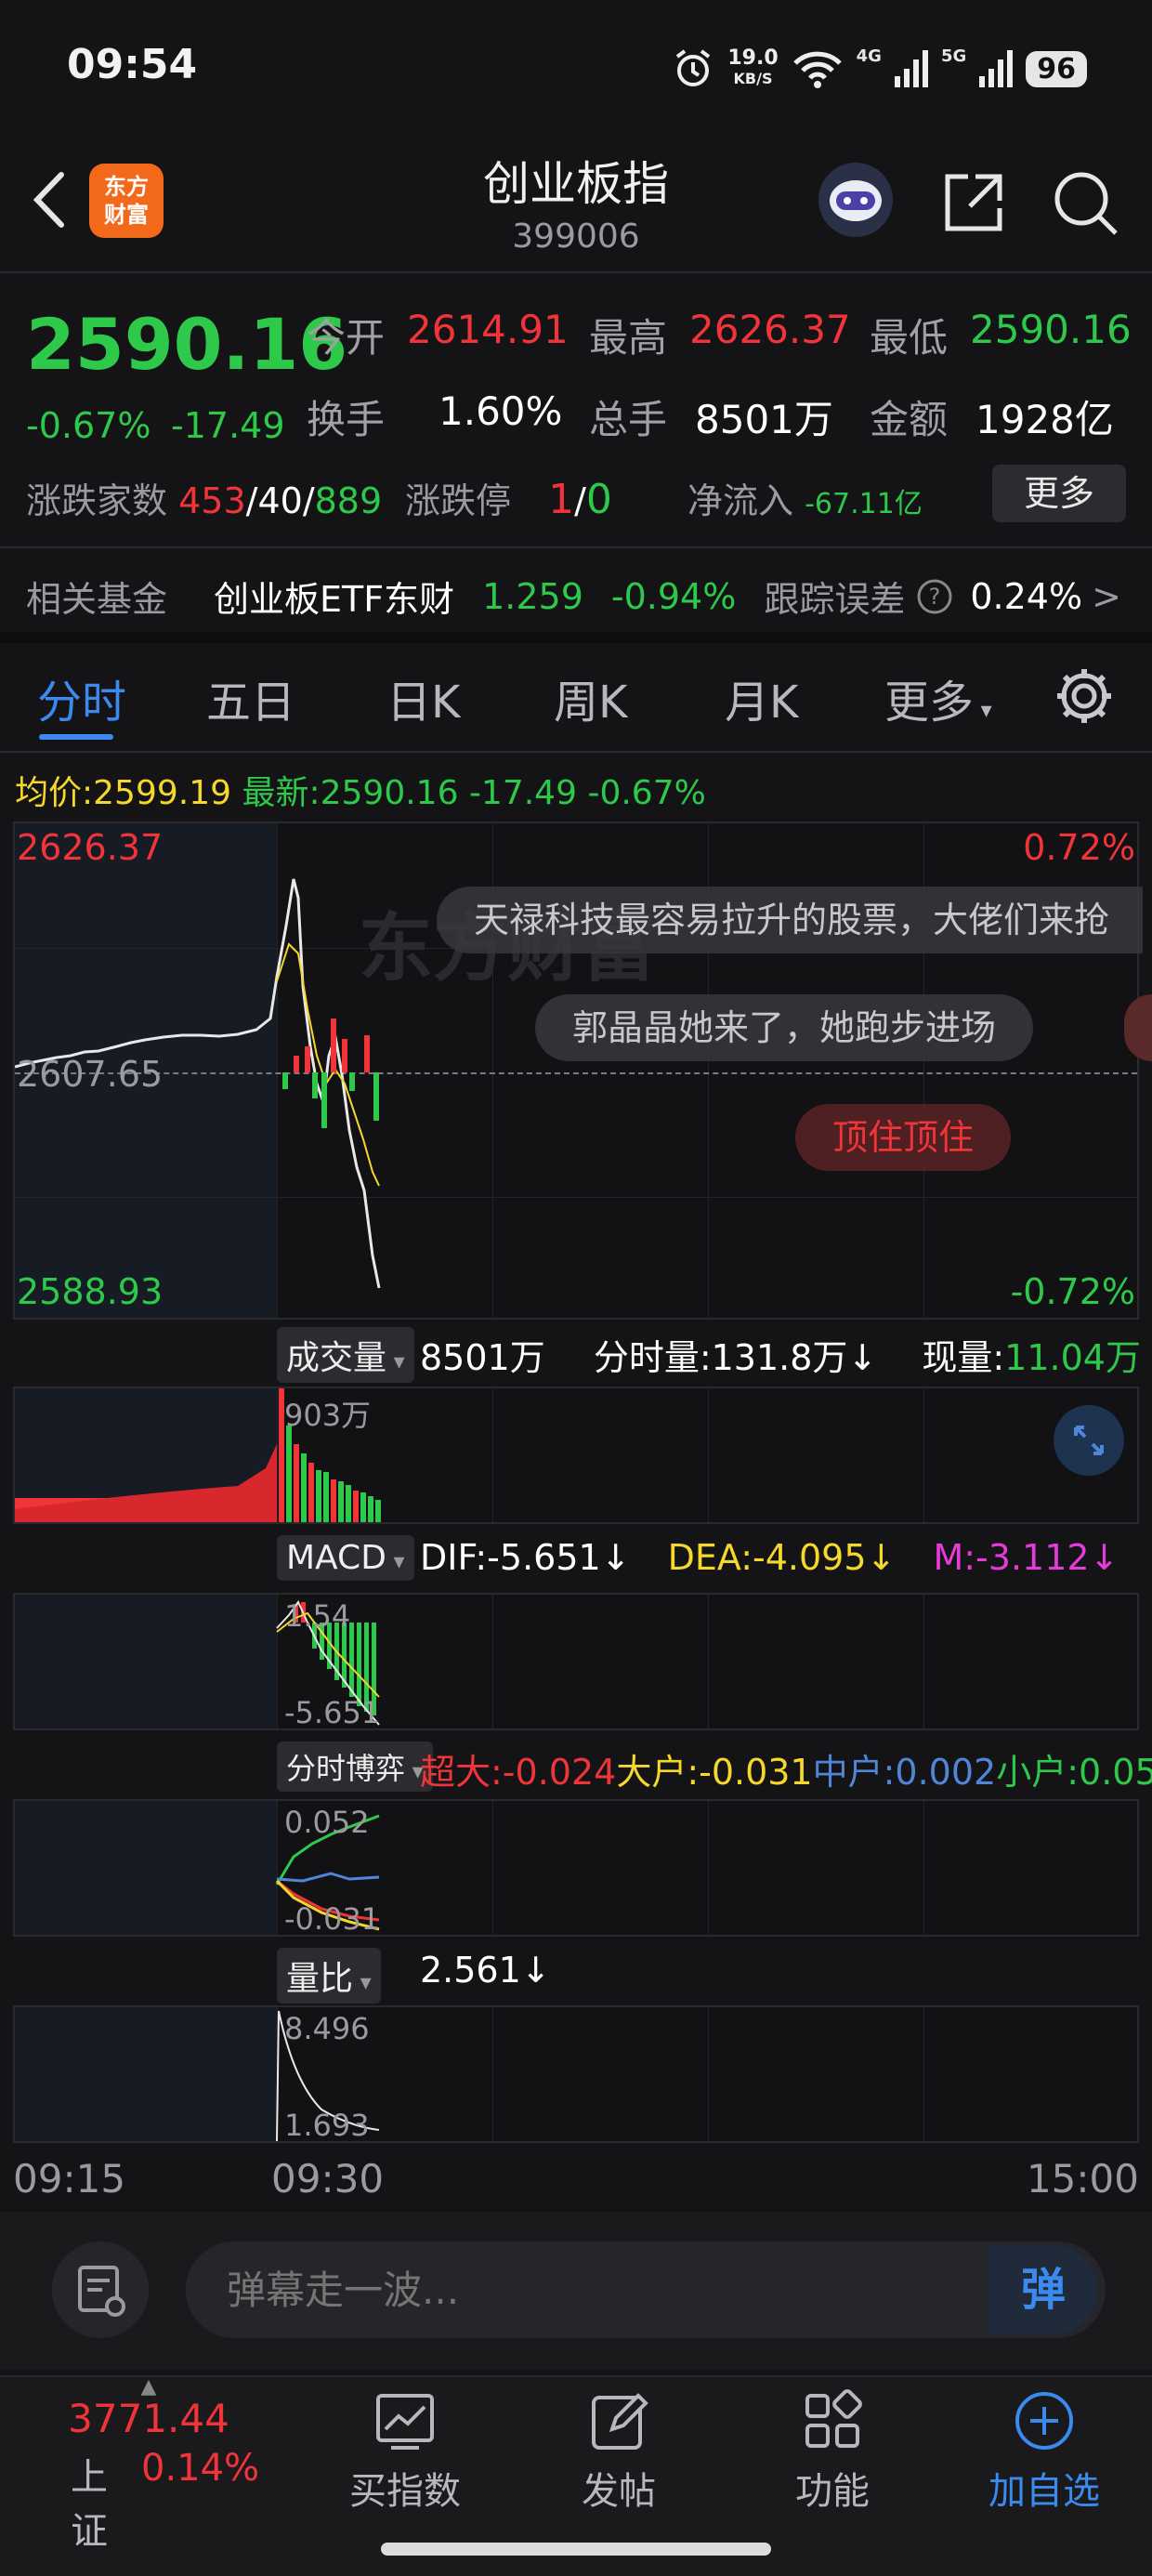 This screenshot has height=2576, width=1152. Describe the element at coordinates (328, 1663) in the screenshot. I see `macd-lines` at that location.